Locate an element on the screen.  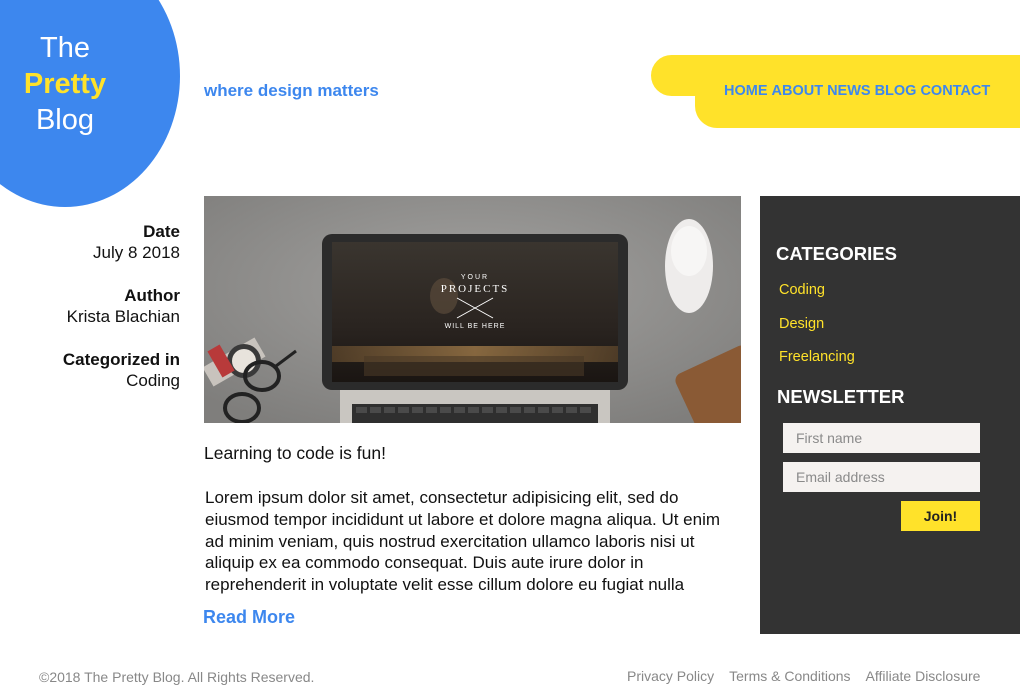
logo-line-3: Blog is located at coordinates (65, 120).